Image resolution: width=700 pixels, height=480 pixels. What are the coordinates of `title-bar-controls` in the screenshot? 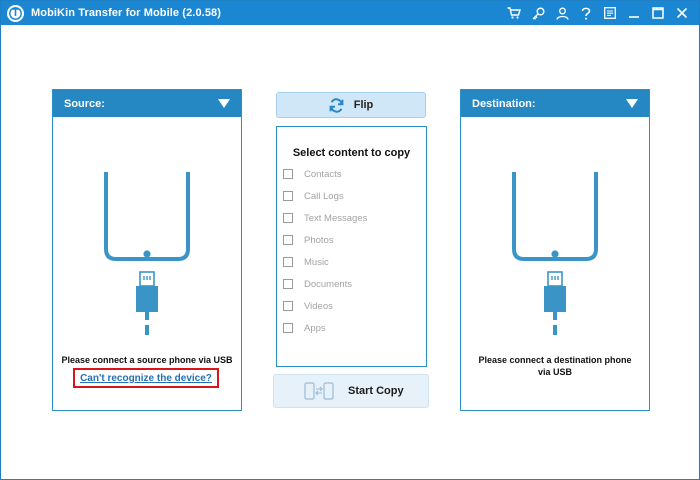 It's located at (600, 13).